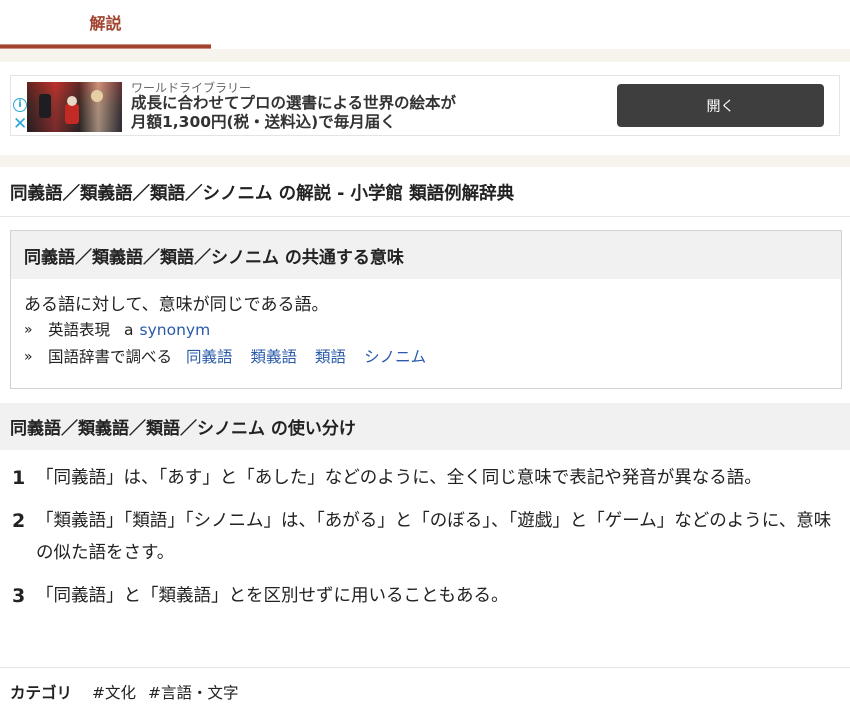  I want to click on usage-number: 1, so click(19, 478).